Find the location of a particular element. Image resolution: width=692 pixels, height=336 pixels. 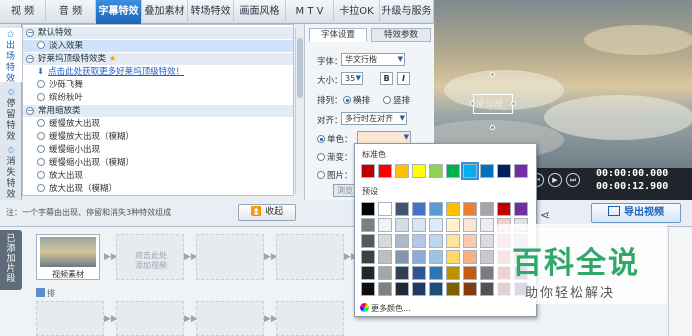

tab-transition: 转场特效 is located at coordinates (211, 12).